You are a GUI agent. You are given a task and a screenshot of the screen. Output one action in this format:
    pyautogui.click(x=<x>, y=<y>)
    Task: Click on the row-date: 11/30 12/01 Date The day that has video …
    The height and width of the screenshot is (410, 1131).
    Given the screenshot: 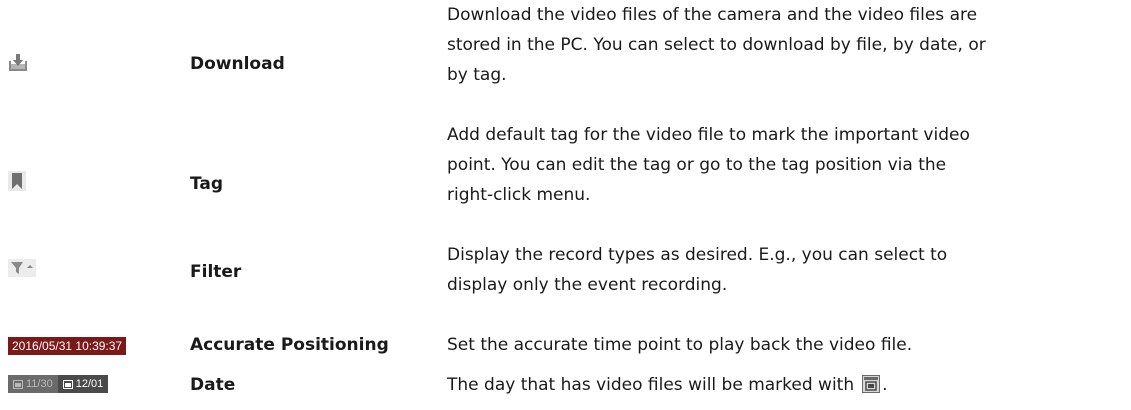 What is the action you would take?
    pyautogui.click(x=565, y=390)
    